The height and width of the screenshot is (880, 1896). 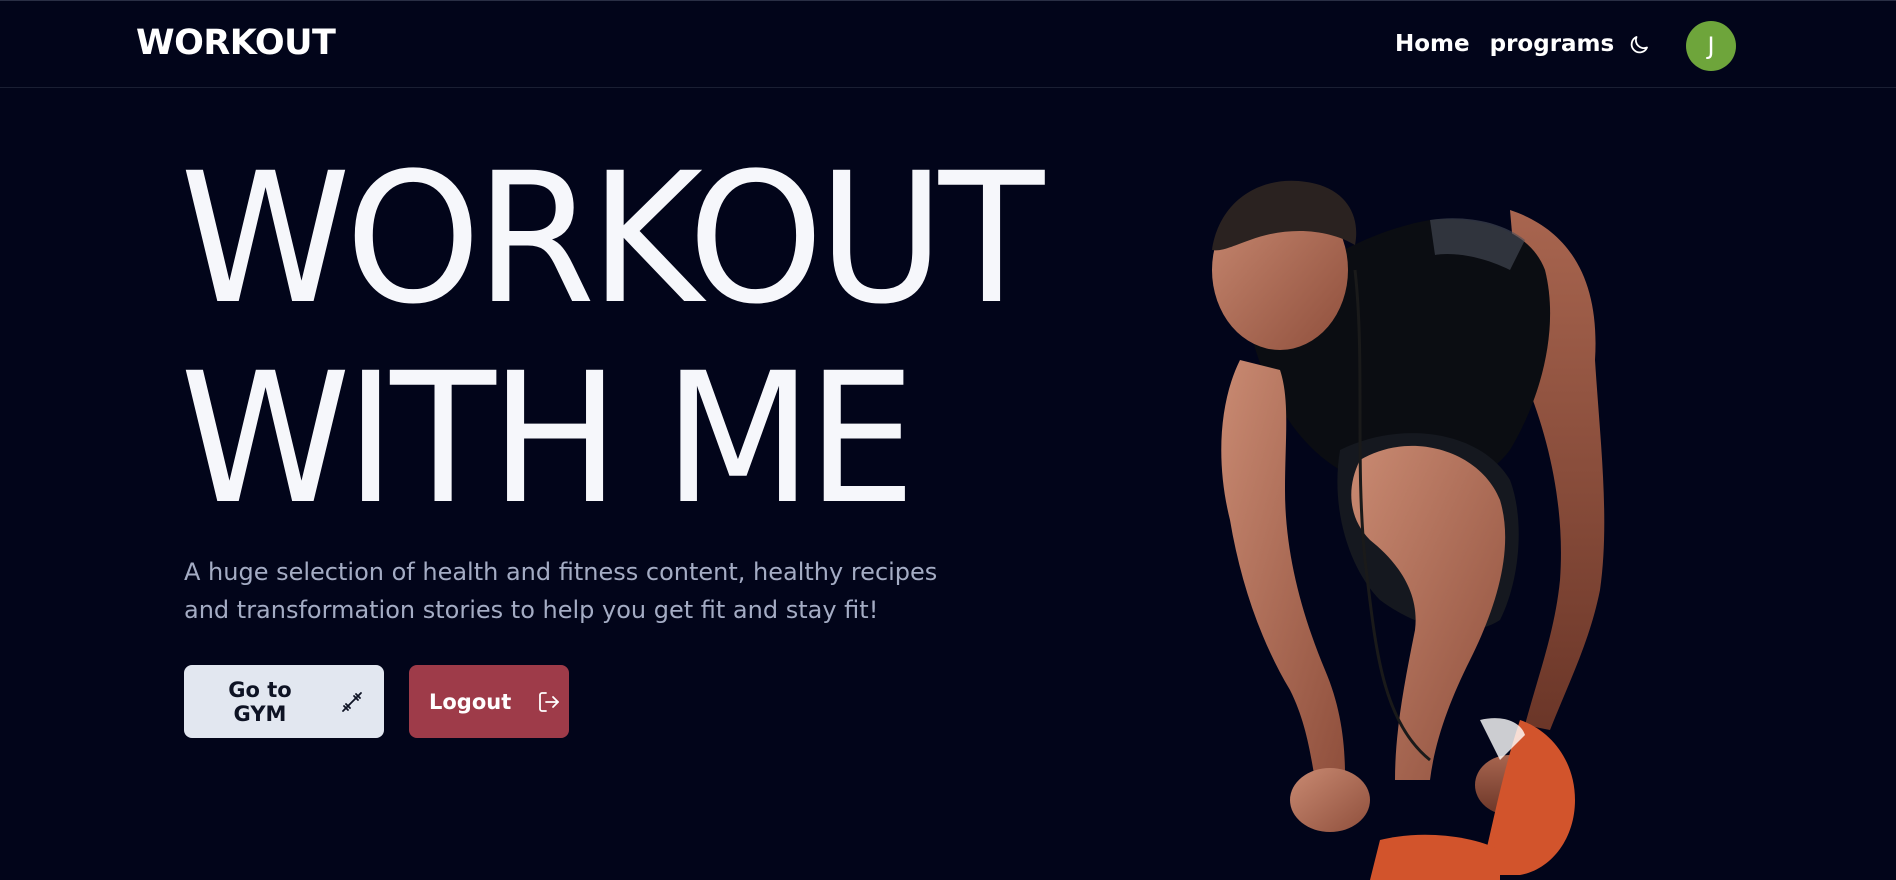 What do you see at coordinates (548, 439) in the screenshot?
I see `hero-title-line-2: WITH ME` at bounding box center [548, 439].